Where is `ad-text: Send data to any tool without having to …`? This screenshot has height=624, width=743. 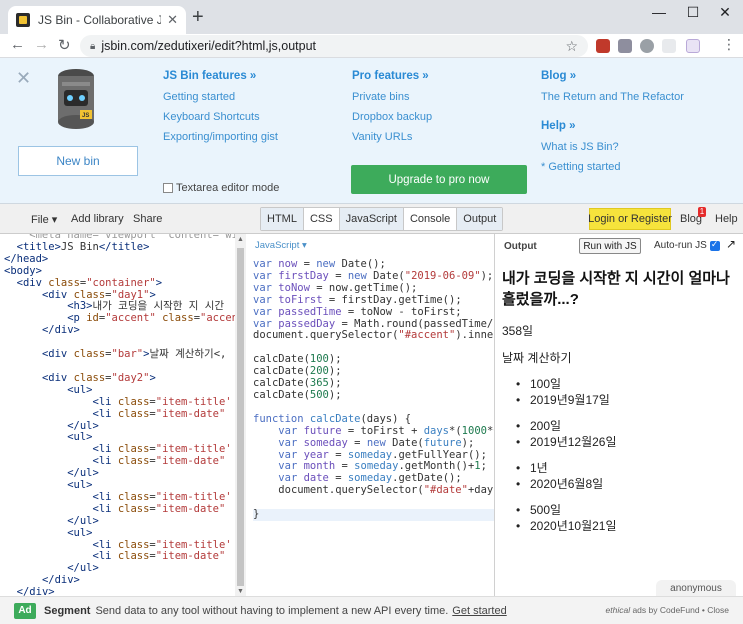
ad-text: Send data to any tool without having to … is located at coordinates (272, 610).